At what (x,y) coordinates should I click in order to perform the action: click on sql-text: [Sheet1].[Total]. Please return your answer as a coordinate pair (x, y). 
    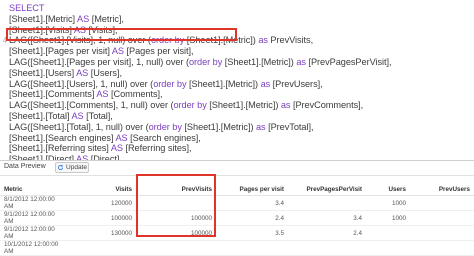
    Looking at the image, I should click on (40, 116).